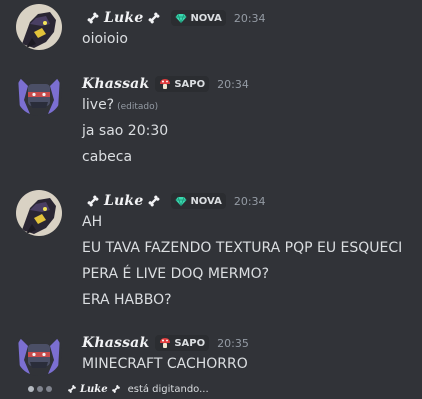 This screenshot has height=399, width=422. I want to click on message-text: MINECRAFT CACHORRO, so click(165, 364).